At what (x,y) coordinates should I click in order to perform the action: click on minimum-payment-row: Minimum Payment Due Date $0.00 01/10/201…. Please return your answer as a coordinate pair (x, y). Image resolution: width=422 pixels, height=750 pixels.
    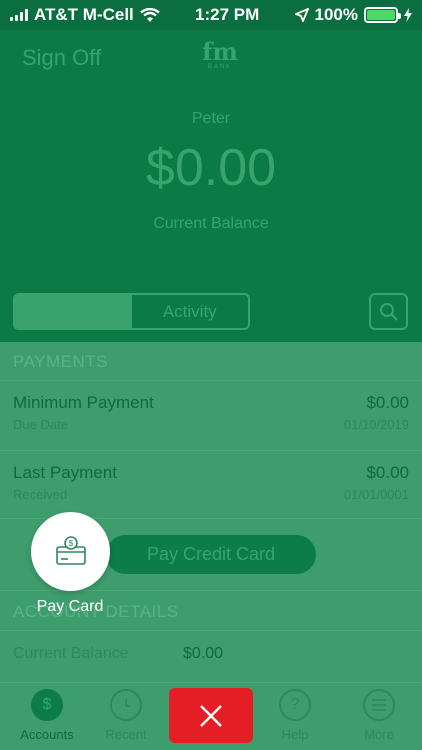
    Looking at the image, I should click on (211, 414).